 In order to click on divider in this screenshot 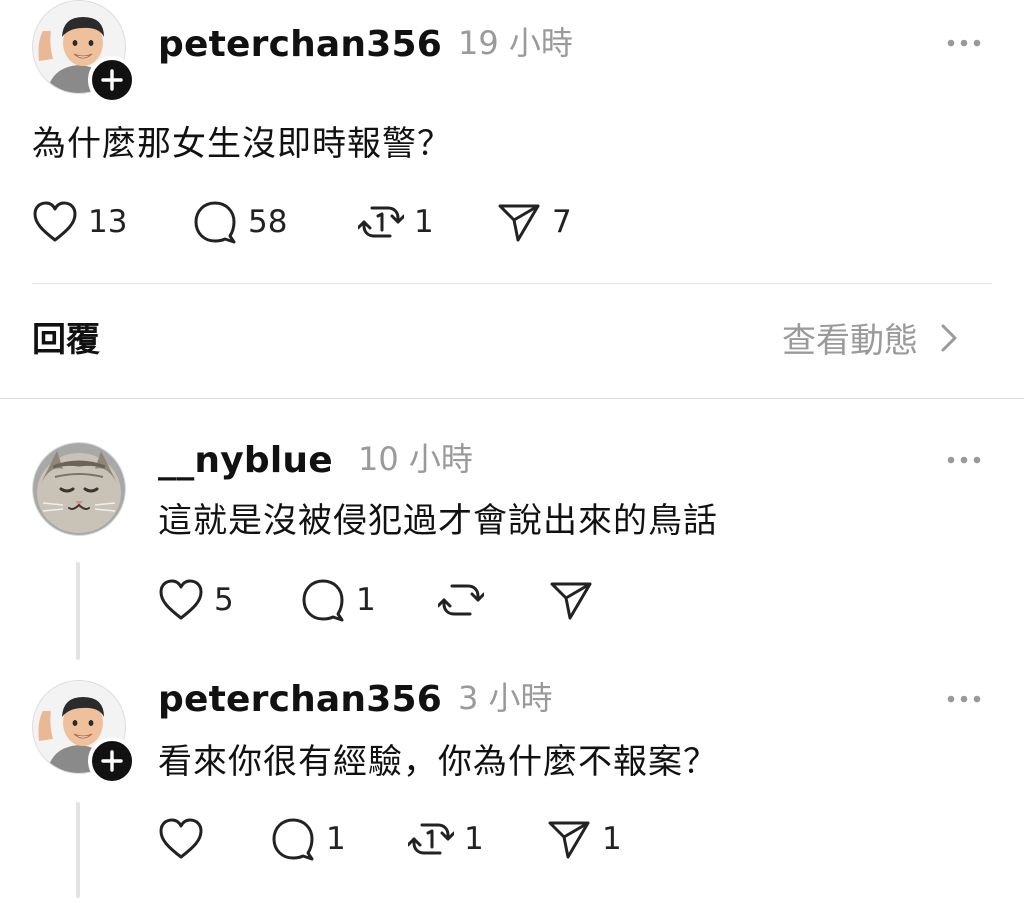, I will do `click(512, 283)`.